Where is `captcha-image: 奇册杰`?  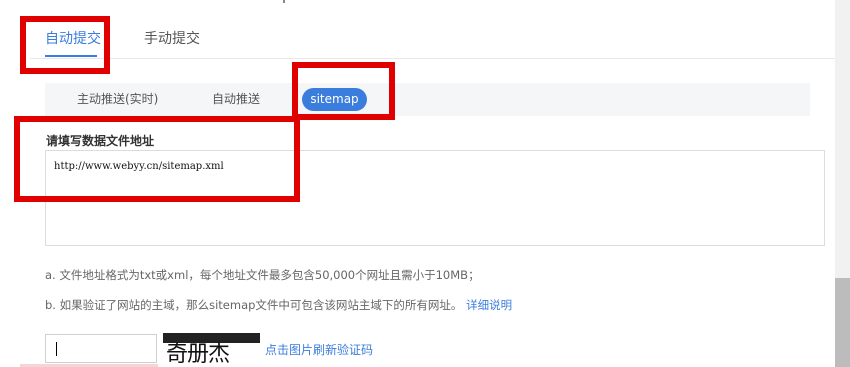
captcha-image: 奇册杰 is located at coordinates (211, 350).